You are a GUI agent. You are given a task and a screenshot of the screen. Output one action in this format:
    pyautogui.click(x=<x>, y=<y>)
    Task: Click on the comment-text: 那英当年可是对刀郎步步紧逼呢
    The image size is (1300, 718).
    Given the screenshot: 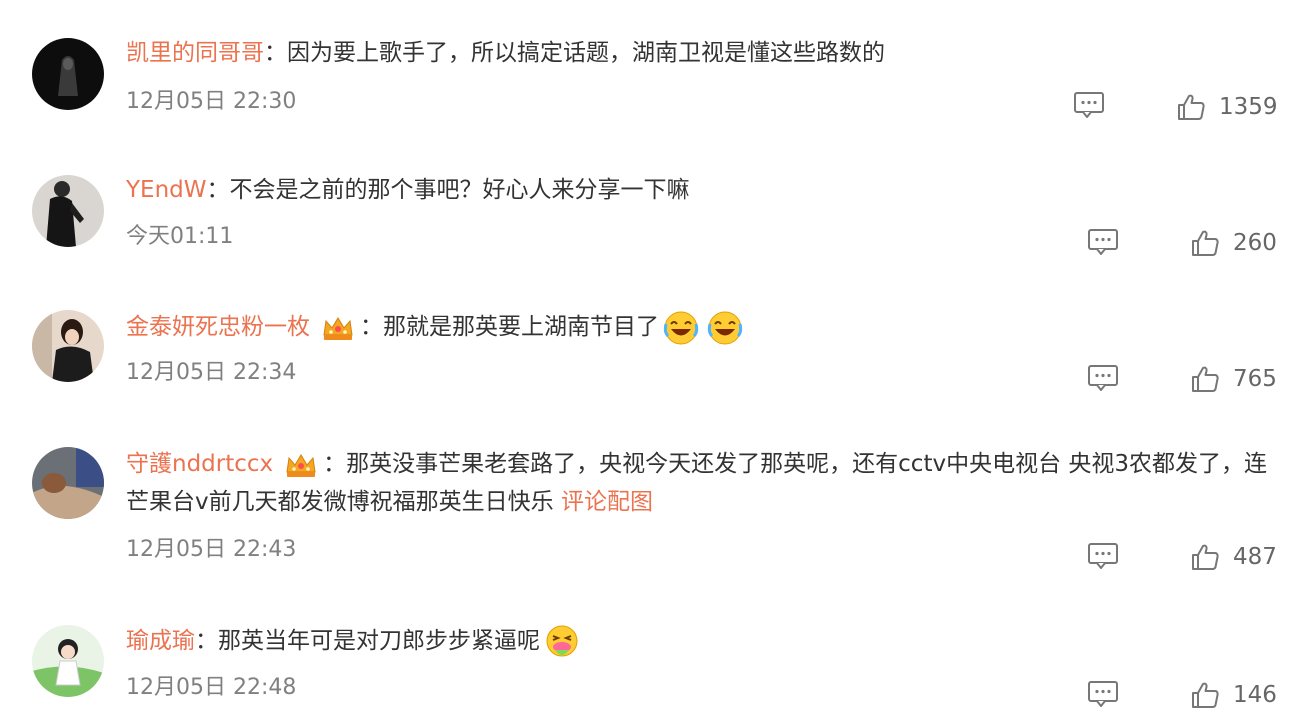 What is the action you would take?
    pyautogui.click(x=379, y=641)
    